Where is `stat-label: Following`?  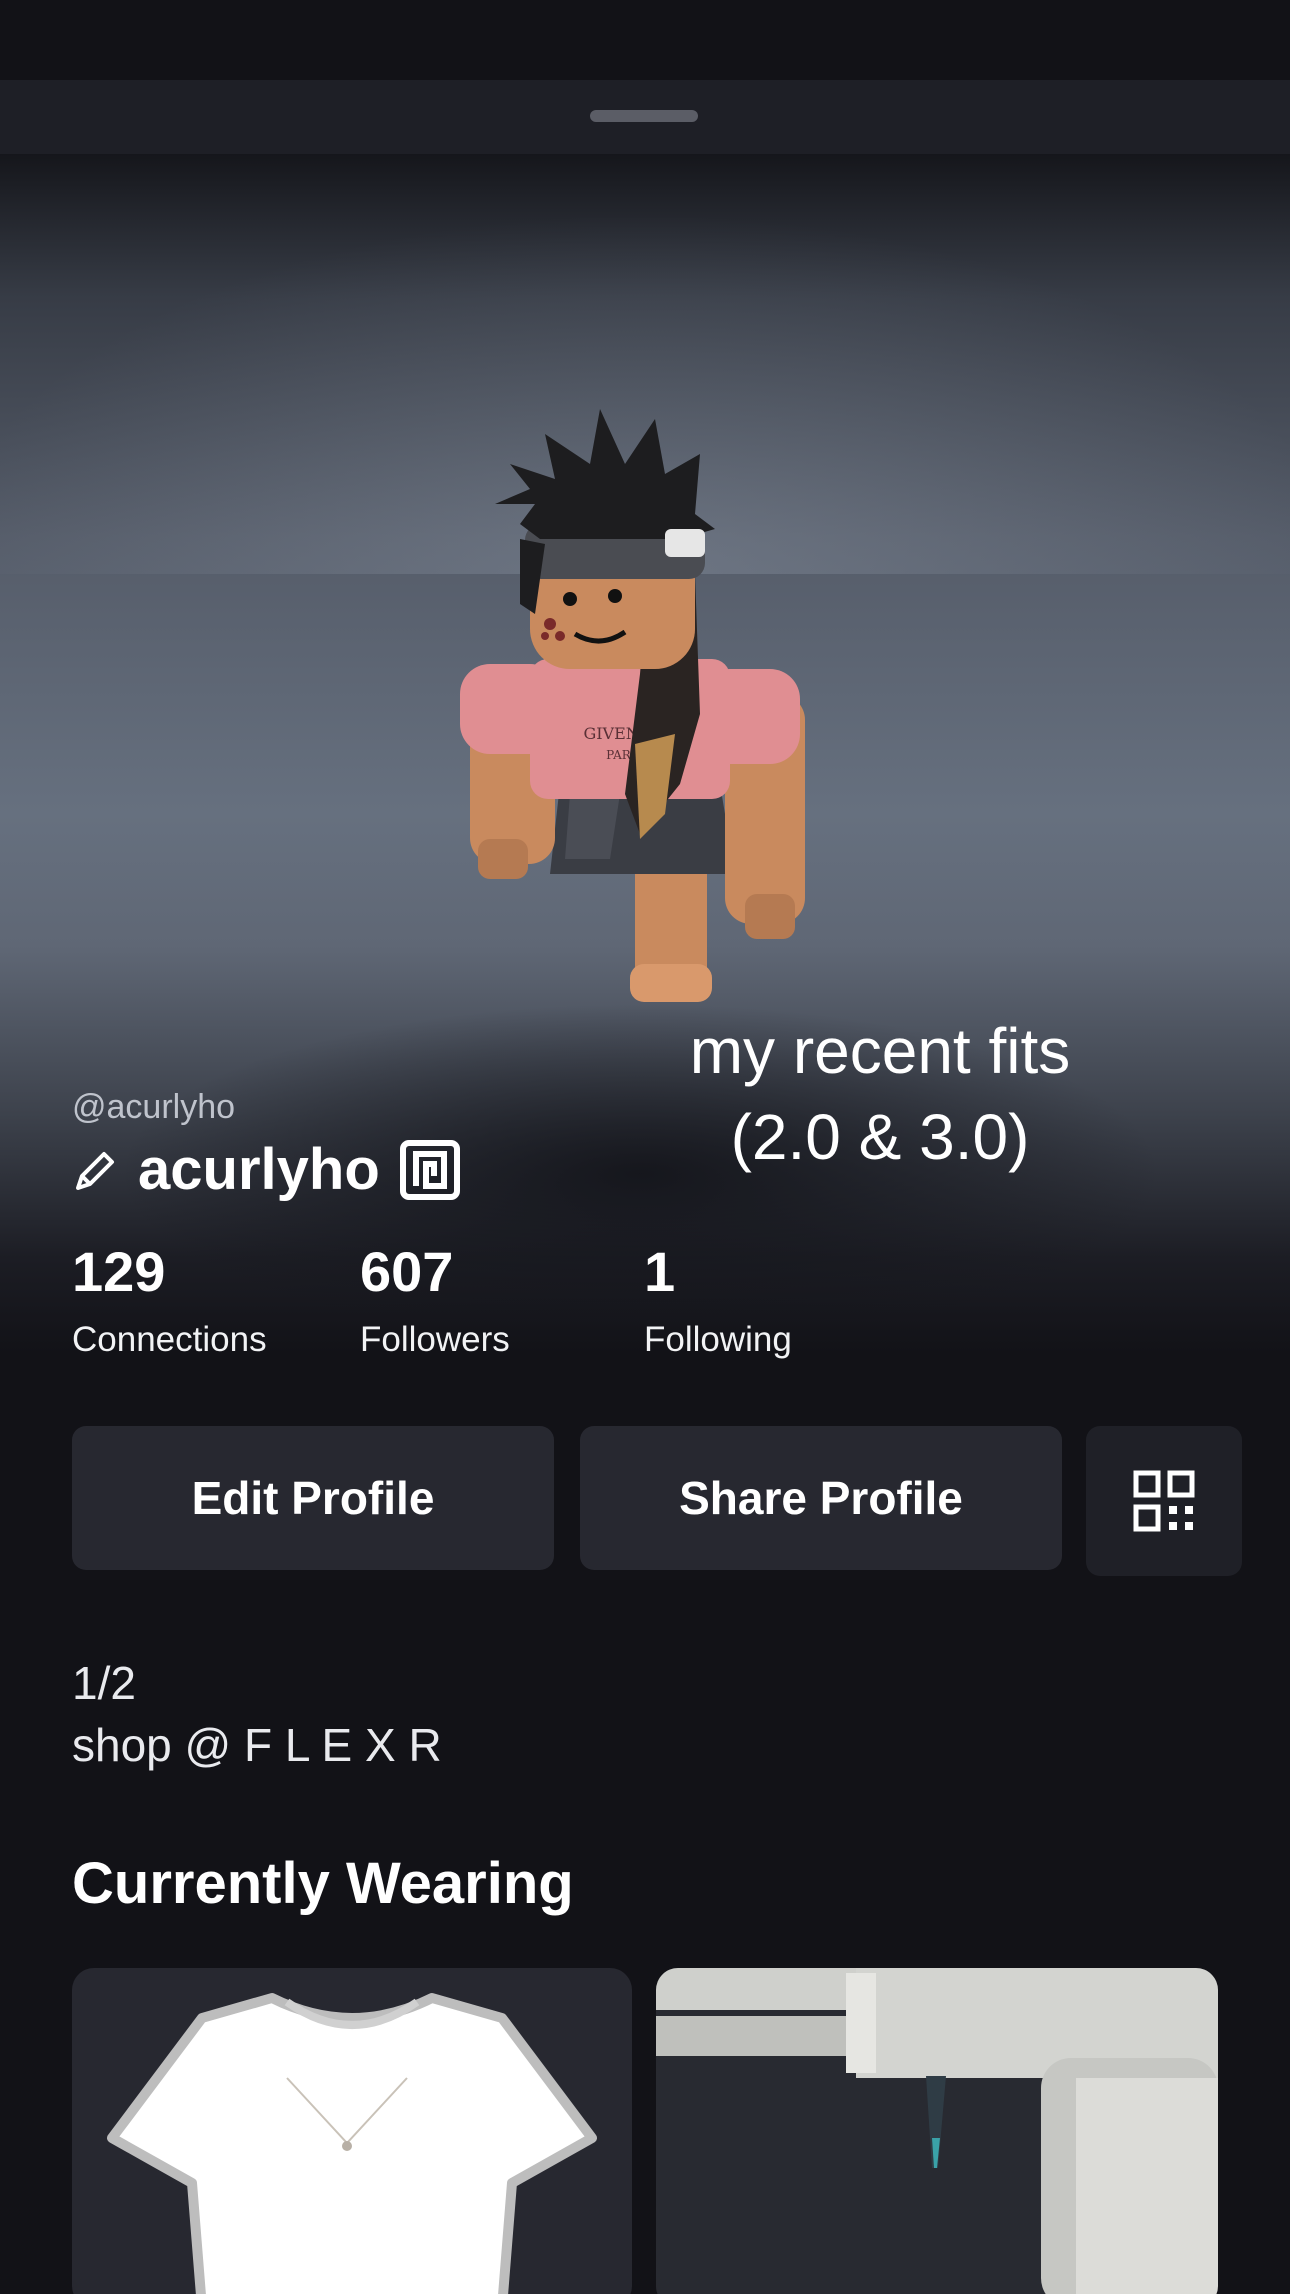
stat-label: Following is located at coordinates (718, 1339).